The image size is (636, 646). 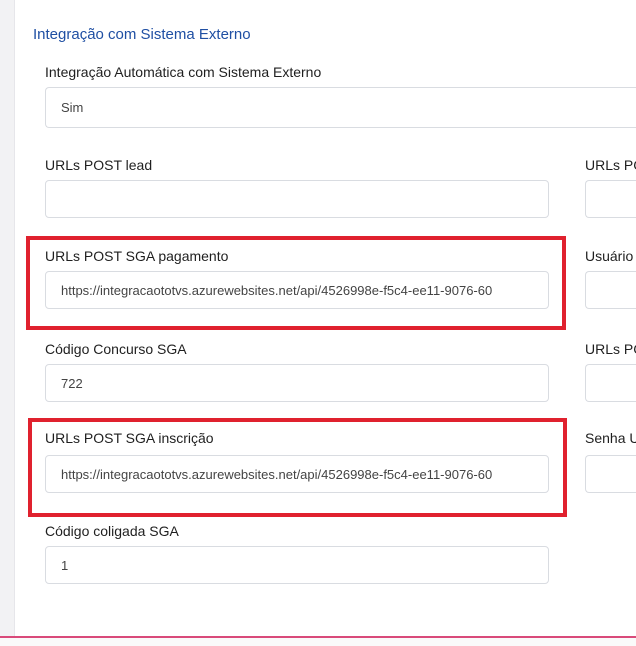 I want to click on right-label-1: URLs PC, so click(x=610, y=165).